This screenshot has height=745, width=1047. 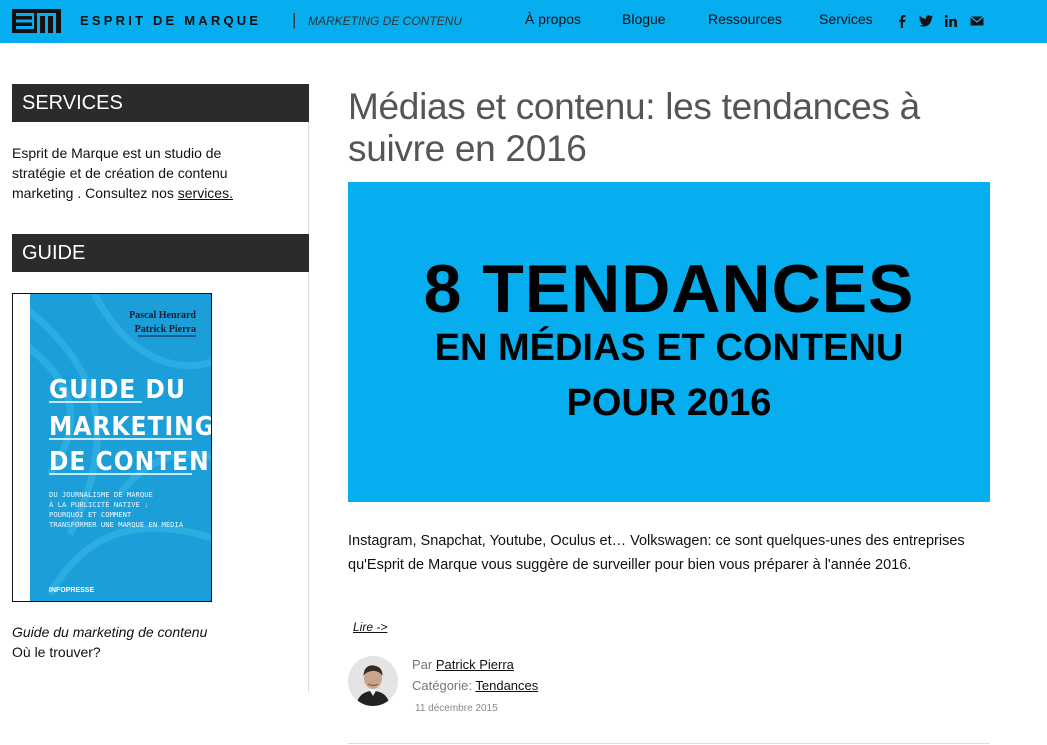 What do you see at coordinates (116, 524) in the screenshot?
I see `book-subtitle-line-4: TRANSFORMER UNE MARQUE EN MÉDIA` at bounding box center [116, 524].